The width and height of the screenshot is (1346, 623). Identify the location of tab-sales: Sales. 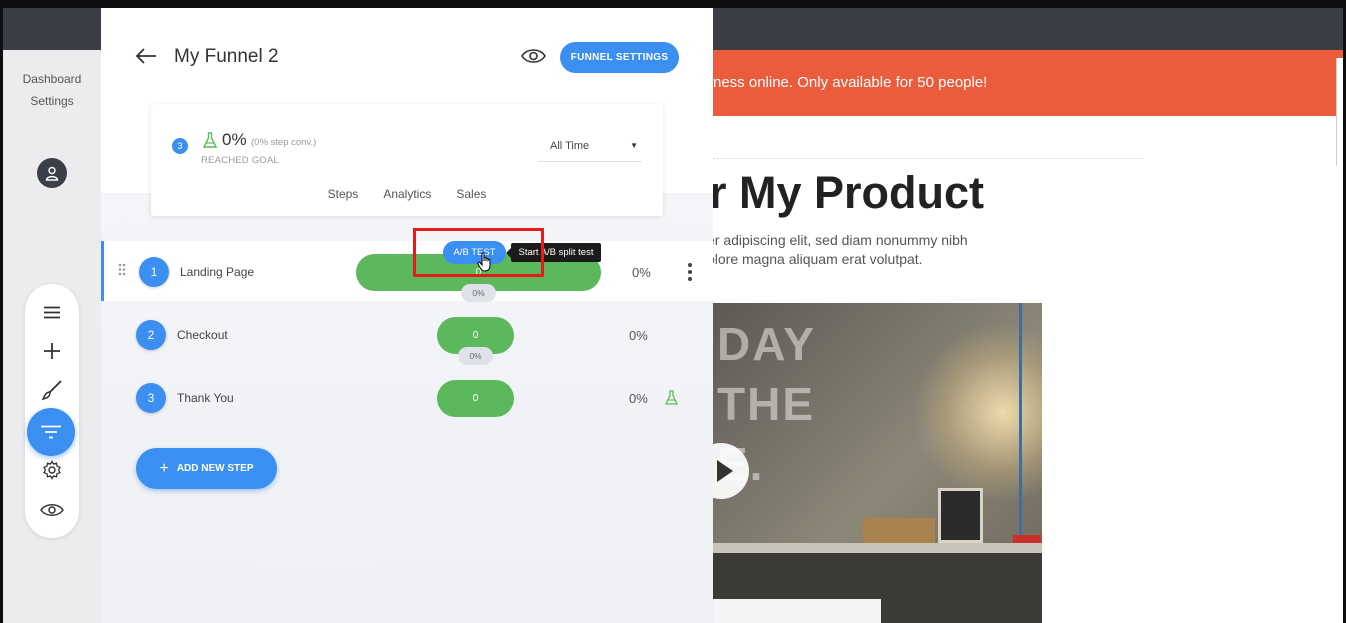
(471, 194).